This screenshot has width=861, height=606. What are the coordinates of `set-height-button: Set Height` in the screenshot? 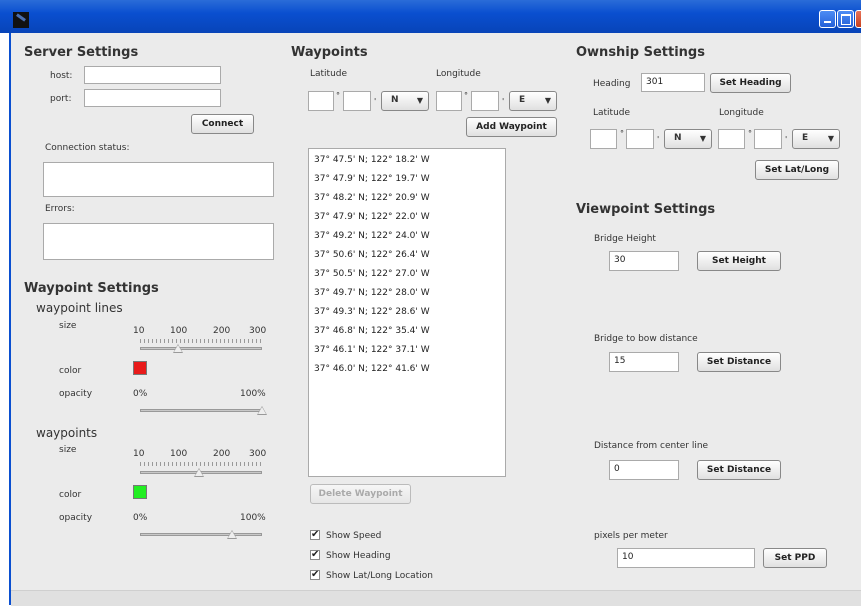 It's located at (739, 261).